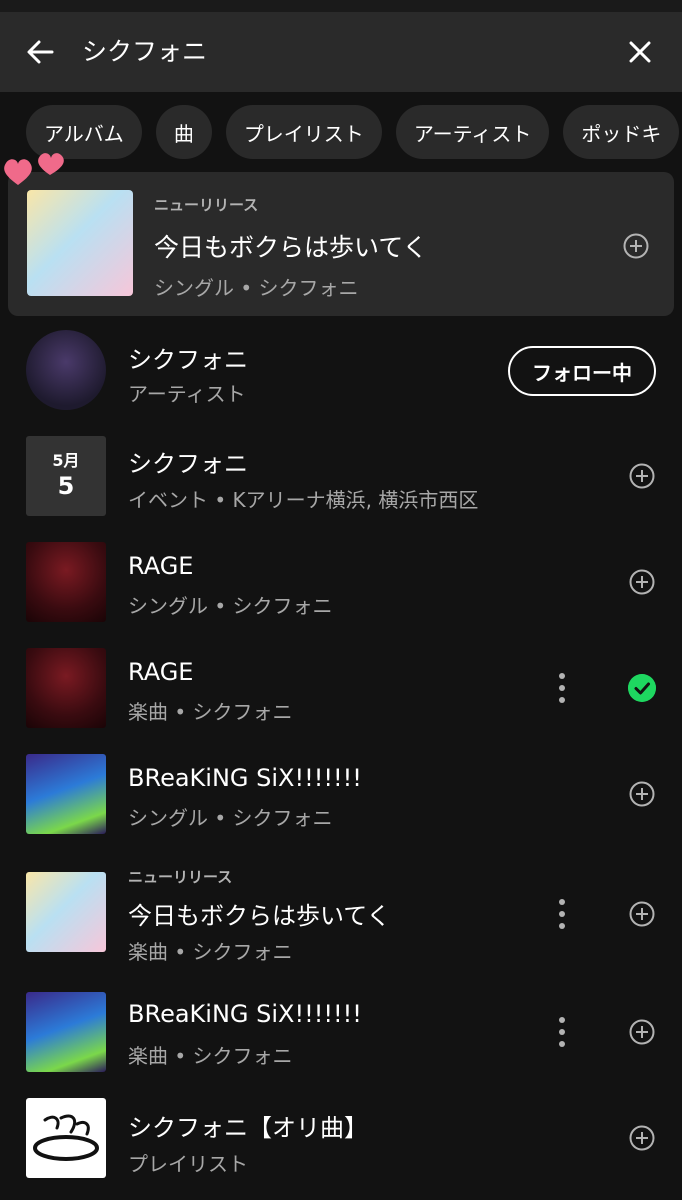 Image resolution: width=682 pixels, height=1200 pixels. Describe the element at coordinates (303, 500) in the screenshot. I see `event-subtitle: イベント • Kアリーナ横浜, 横浜市西区` at that location.